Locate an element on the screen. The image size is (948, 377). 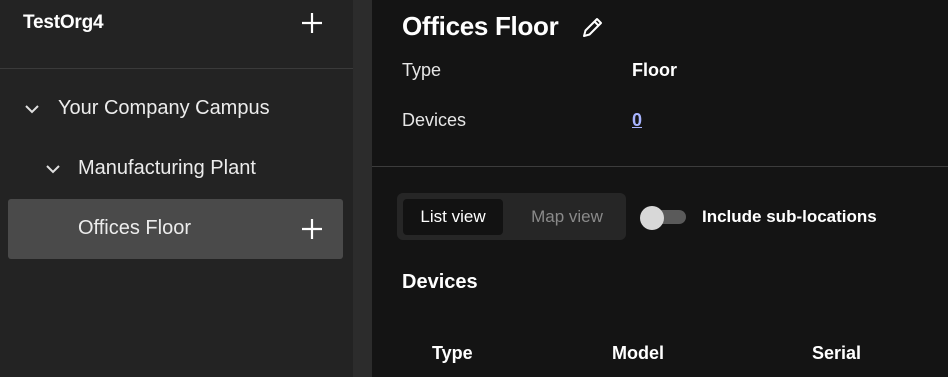
org-header: TestOrg4 is located at coordinates (176, 34).